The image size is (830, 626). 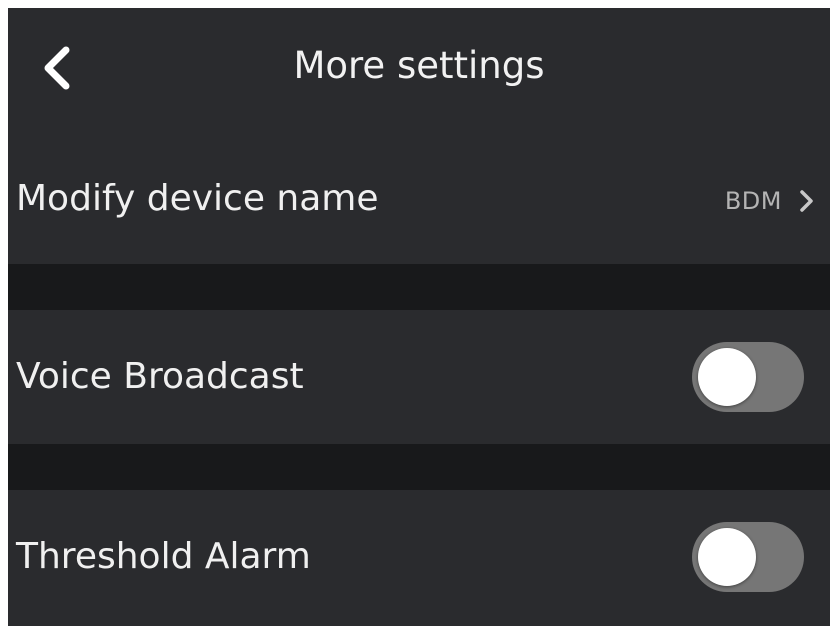 I want to click on page-title: More settings, so click(x=419, y=65).